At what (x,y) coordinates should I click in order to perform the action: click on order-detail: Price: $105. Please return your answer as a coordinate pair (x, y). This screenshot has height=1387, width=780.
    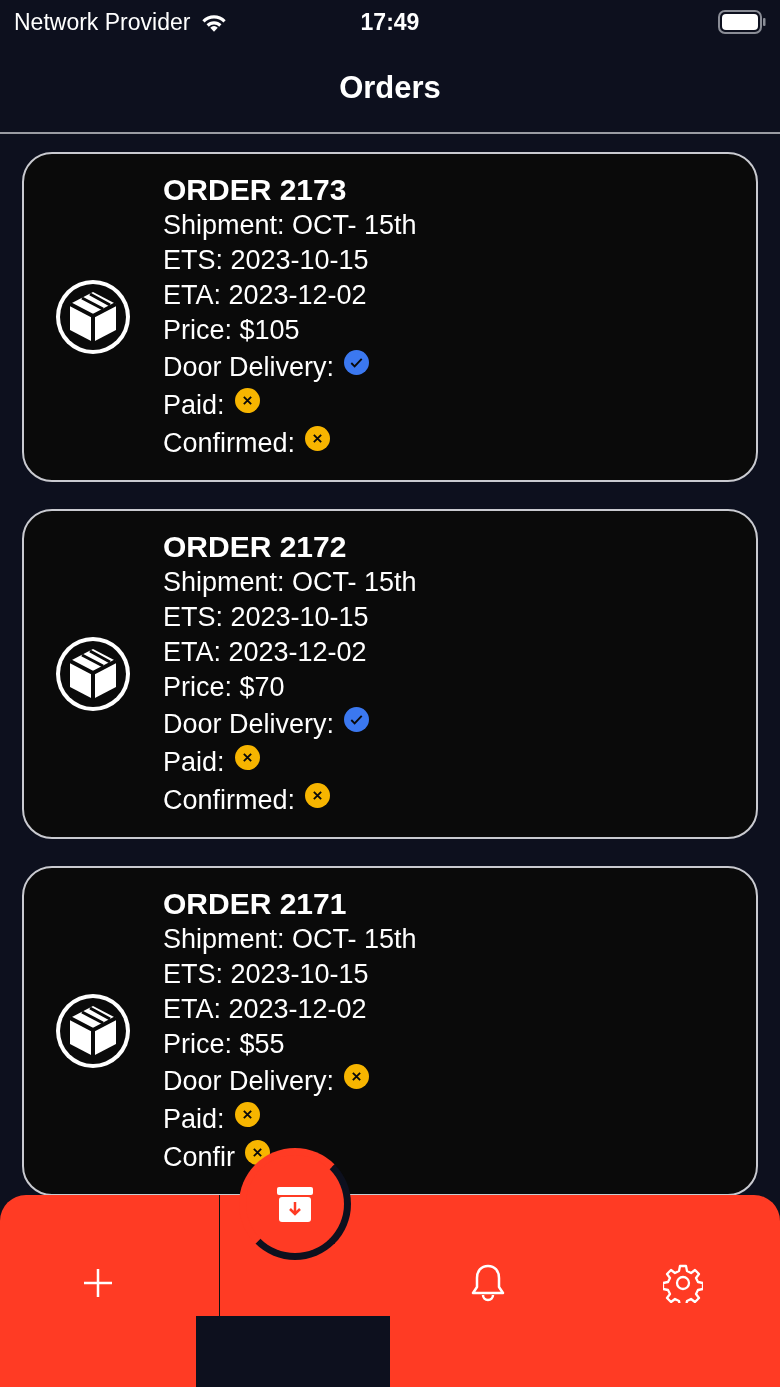
    Looking at the image, I should click on (231, 330).